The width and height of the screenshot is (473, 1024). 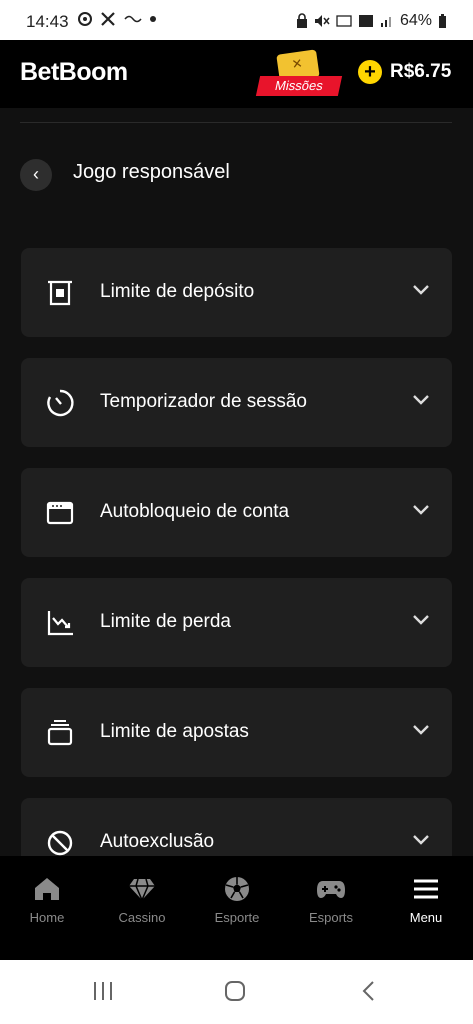 I want to click on missions-button: Missões, so click(x=299, y=74).